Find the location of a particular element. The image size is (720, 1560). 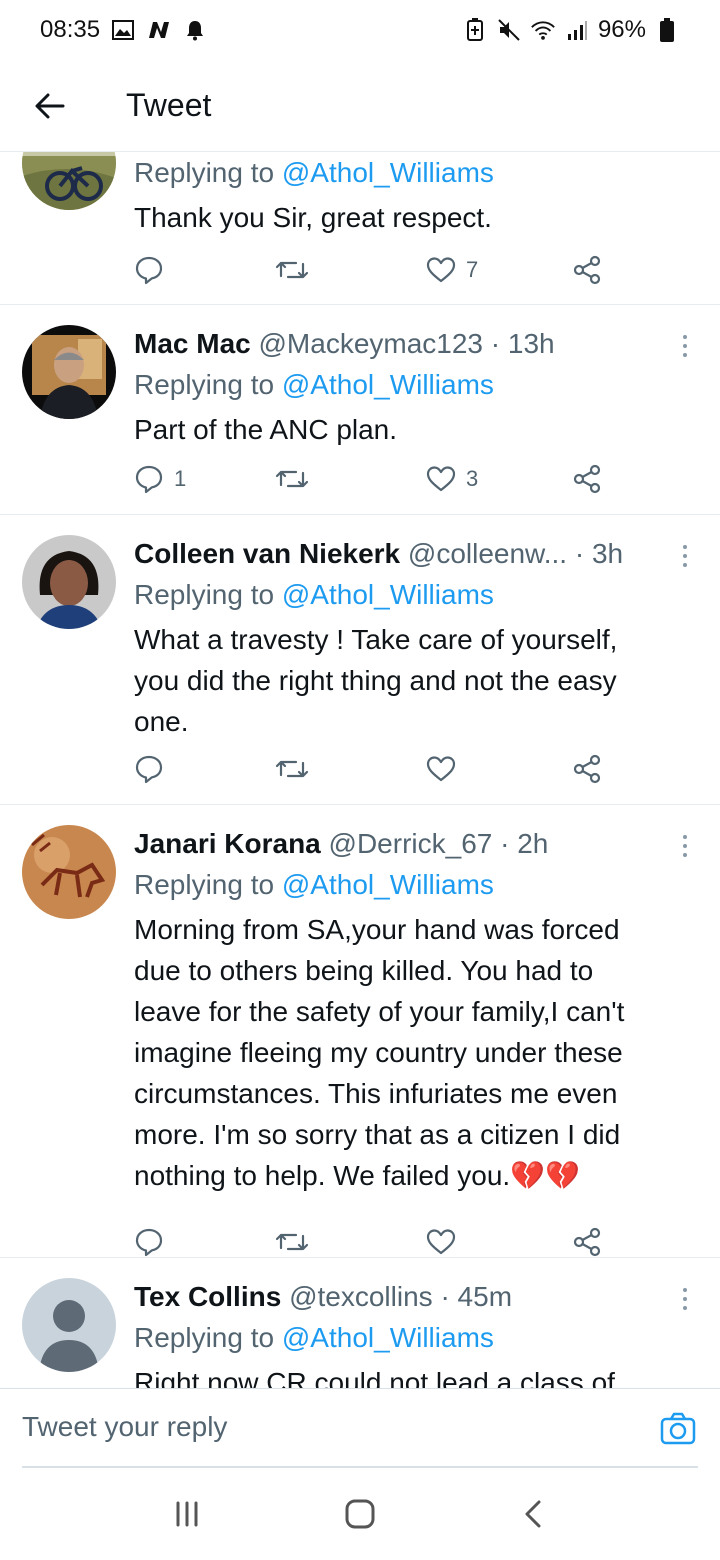

tweet-time: · 45m is located at coordinates (476, 1296).